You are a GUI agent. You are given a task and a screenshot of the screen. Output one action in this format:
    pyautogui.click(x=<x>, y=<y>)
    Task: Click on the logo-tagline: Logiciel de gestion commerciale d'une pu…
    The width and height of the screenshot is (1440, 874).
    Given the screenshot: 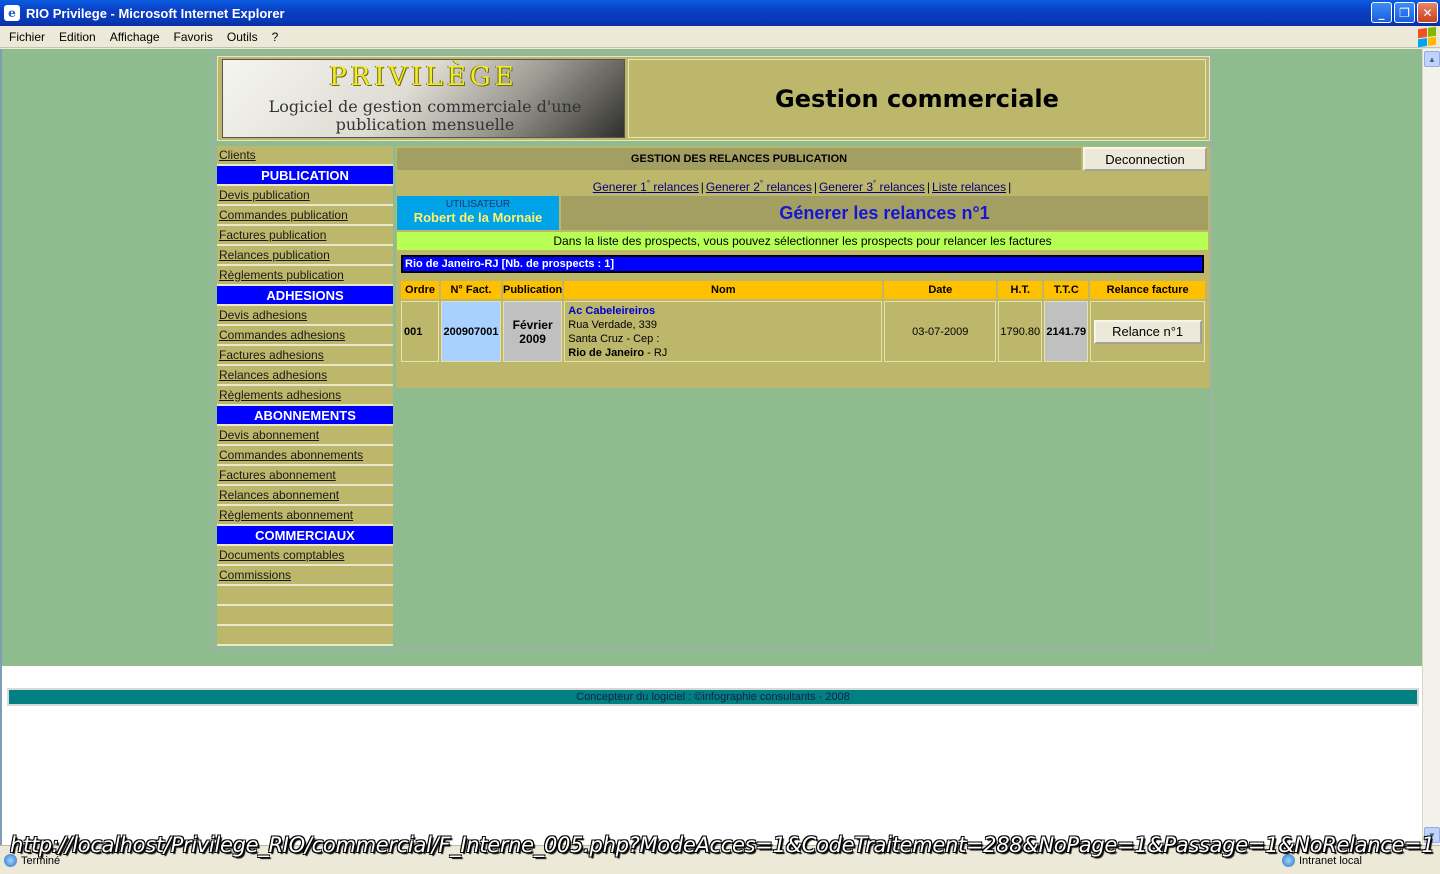 What is the action you would take?
    pyautogui.click(x=425, y=115)
    